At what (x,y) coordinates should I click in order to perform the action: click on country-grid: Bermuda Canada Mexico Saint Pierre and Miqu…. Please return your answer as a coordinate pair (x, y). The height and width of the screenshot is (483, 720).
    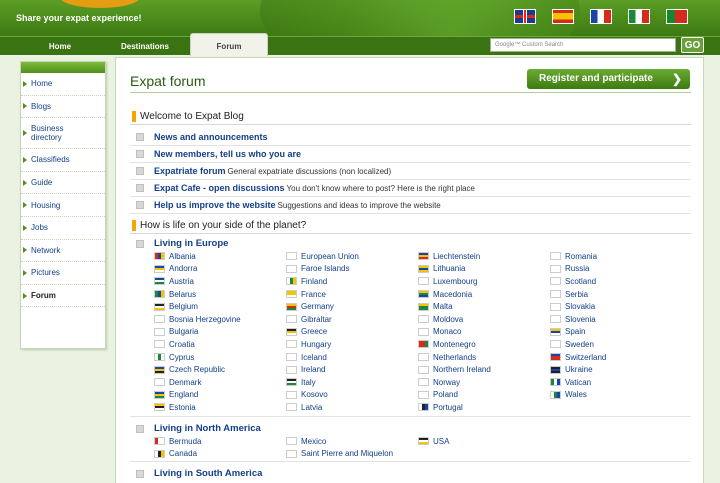
    Looking at the image, I should click on (419, 447).